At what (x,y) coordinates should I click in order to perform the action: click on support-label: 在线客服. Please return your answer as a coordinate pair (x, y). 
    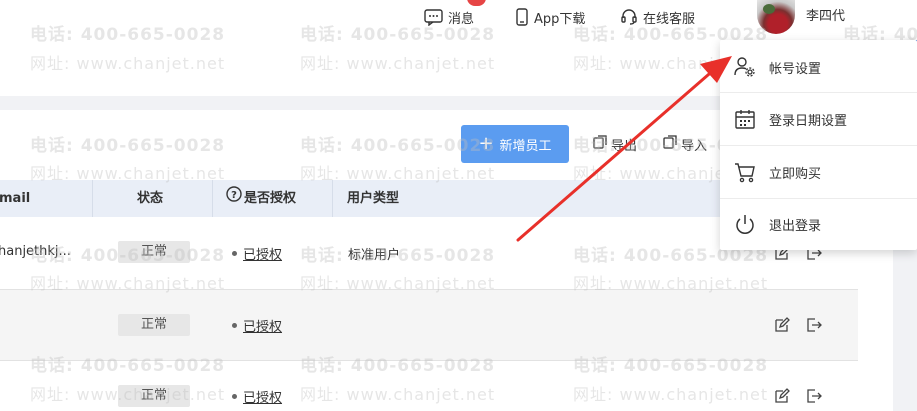
    Looking at the image, I should click on (669, 19).